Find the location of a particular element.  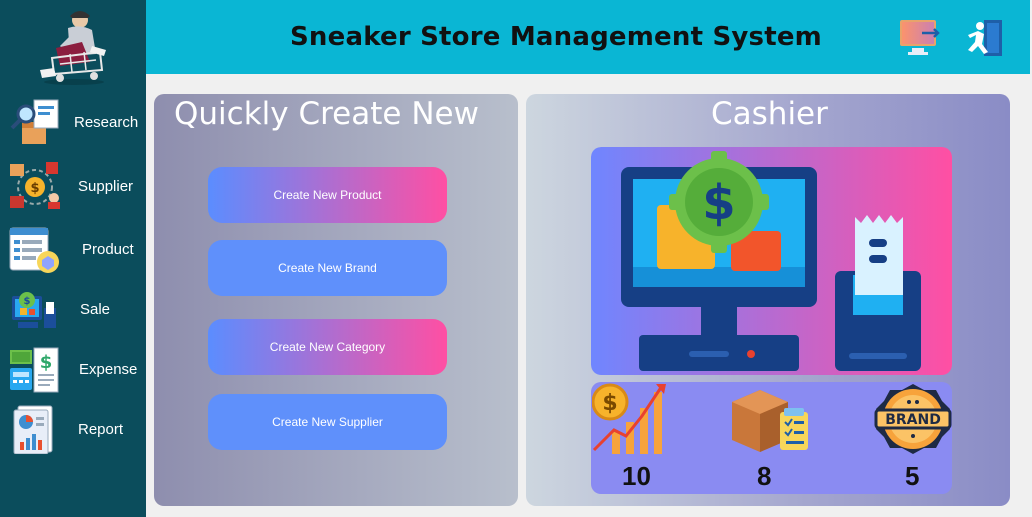

expense-icon: $ is located at coordinates (34, 370).